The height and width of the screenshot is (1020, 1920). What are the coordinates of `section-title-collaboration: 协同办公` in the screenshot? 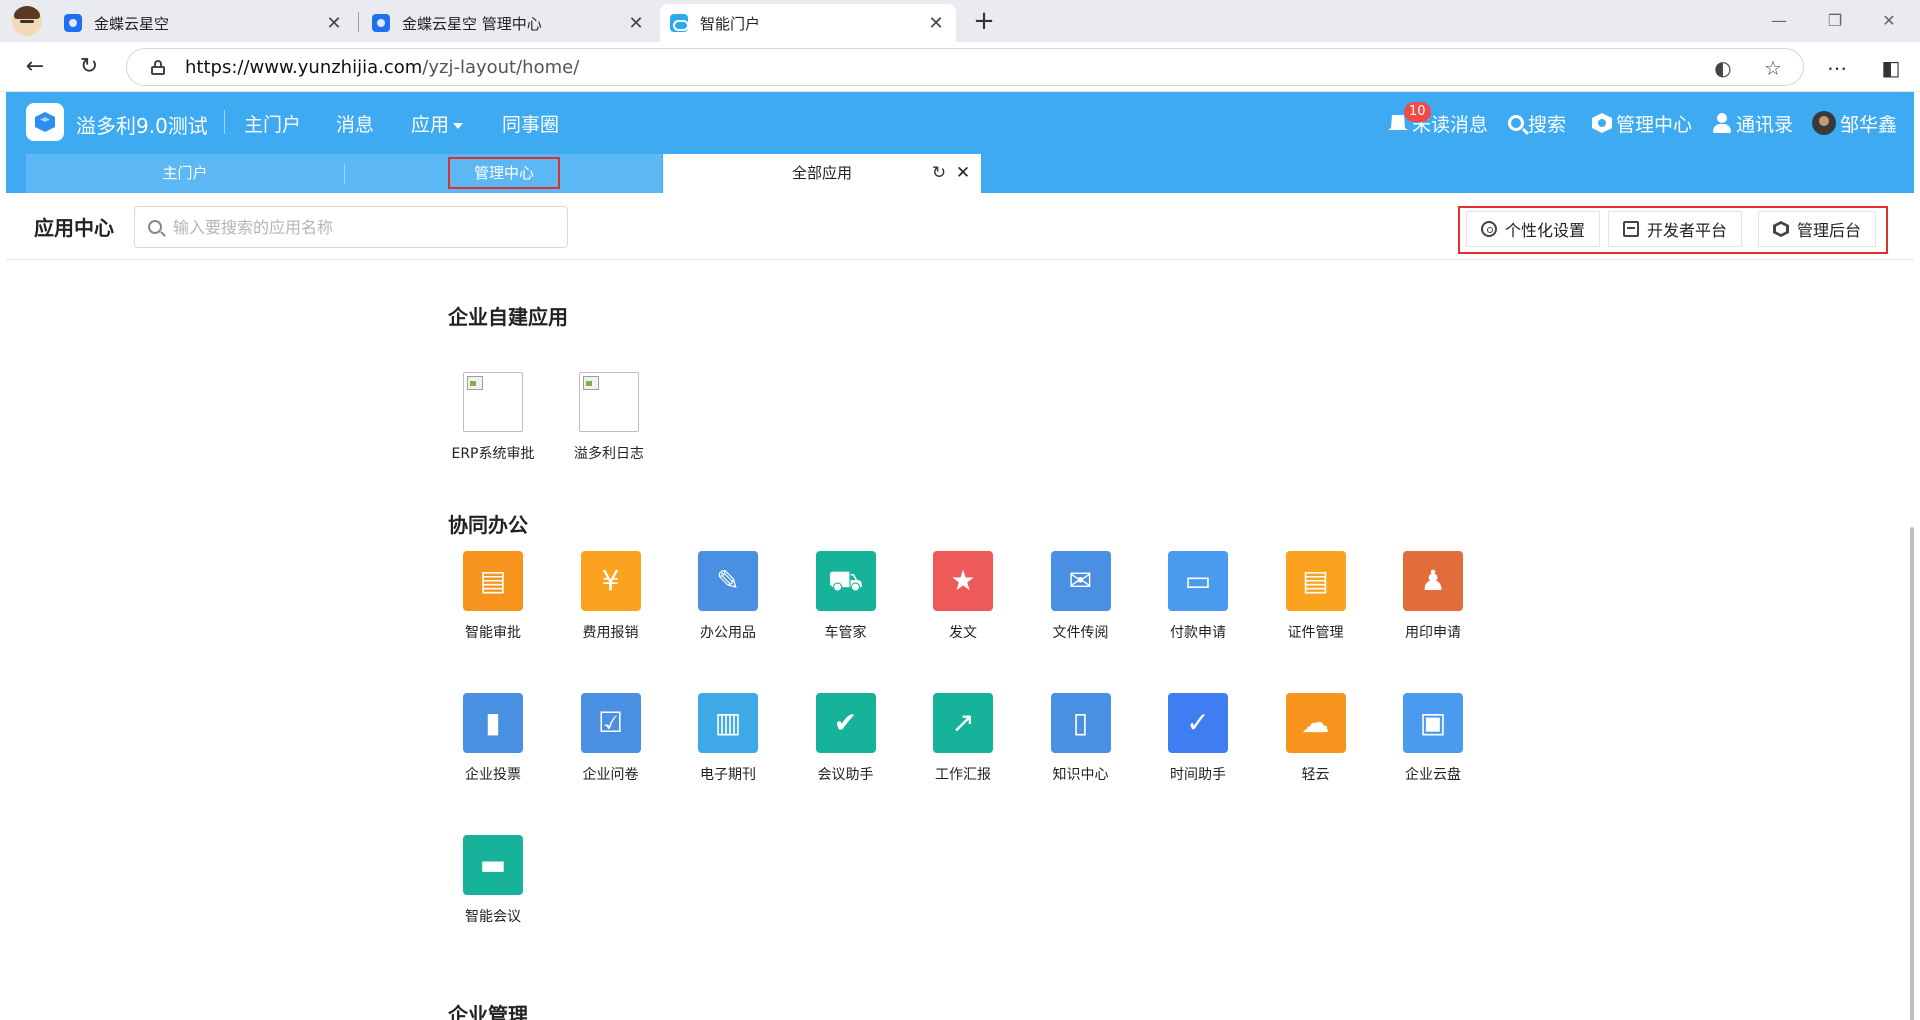 It's located at (488, 525).